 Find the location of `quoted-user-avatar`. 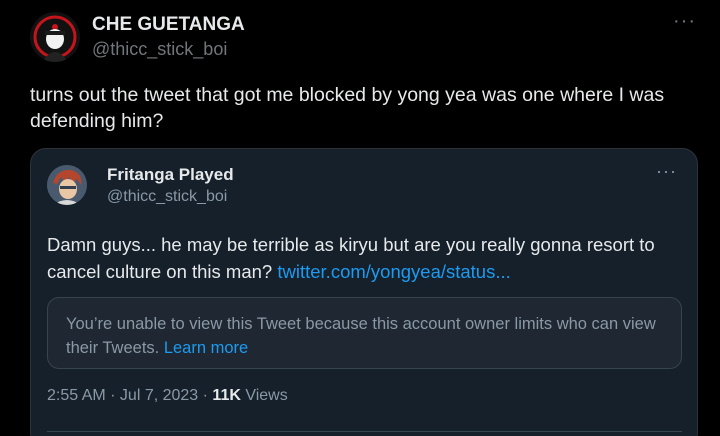

quoted-user-avatar is located at coordinates (67, 185).